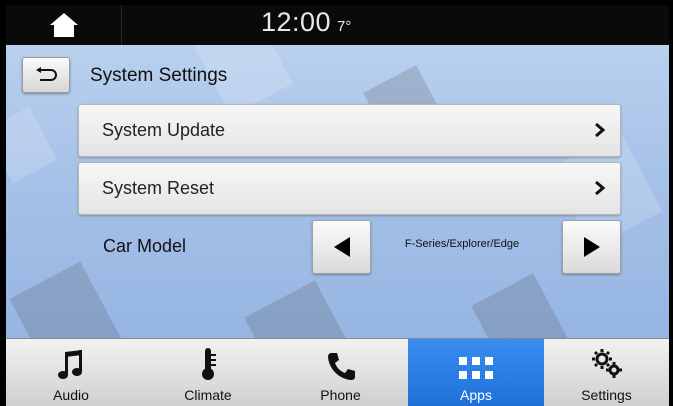 Image resolution: width=673 pixels, height=406 pixels. I want to click on status-bar: 12:00 7°, so click(337, 25).